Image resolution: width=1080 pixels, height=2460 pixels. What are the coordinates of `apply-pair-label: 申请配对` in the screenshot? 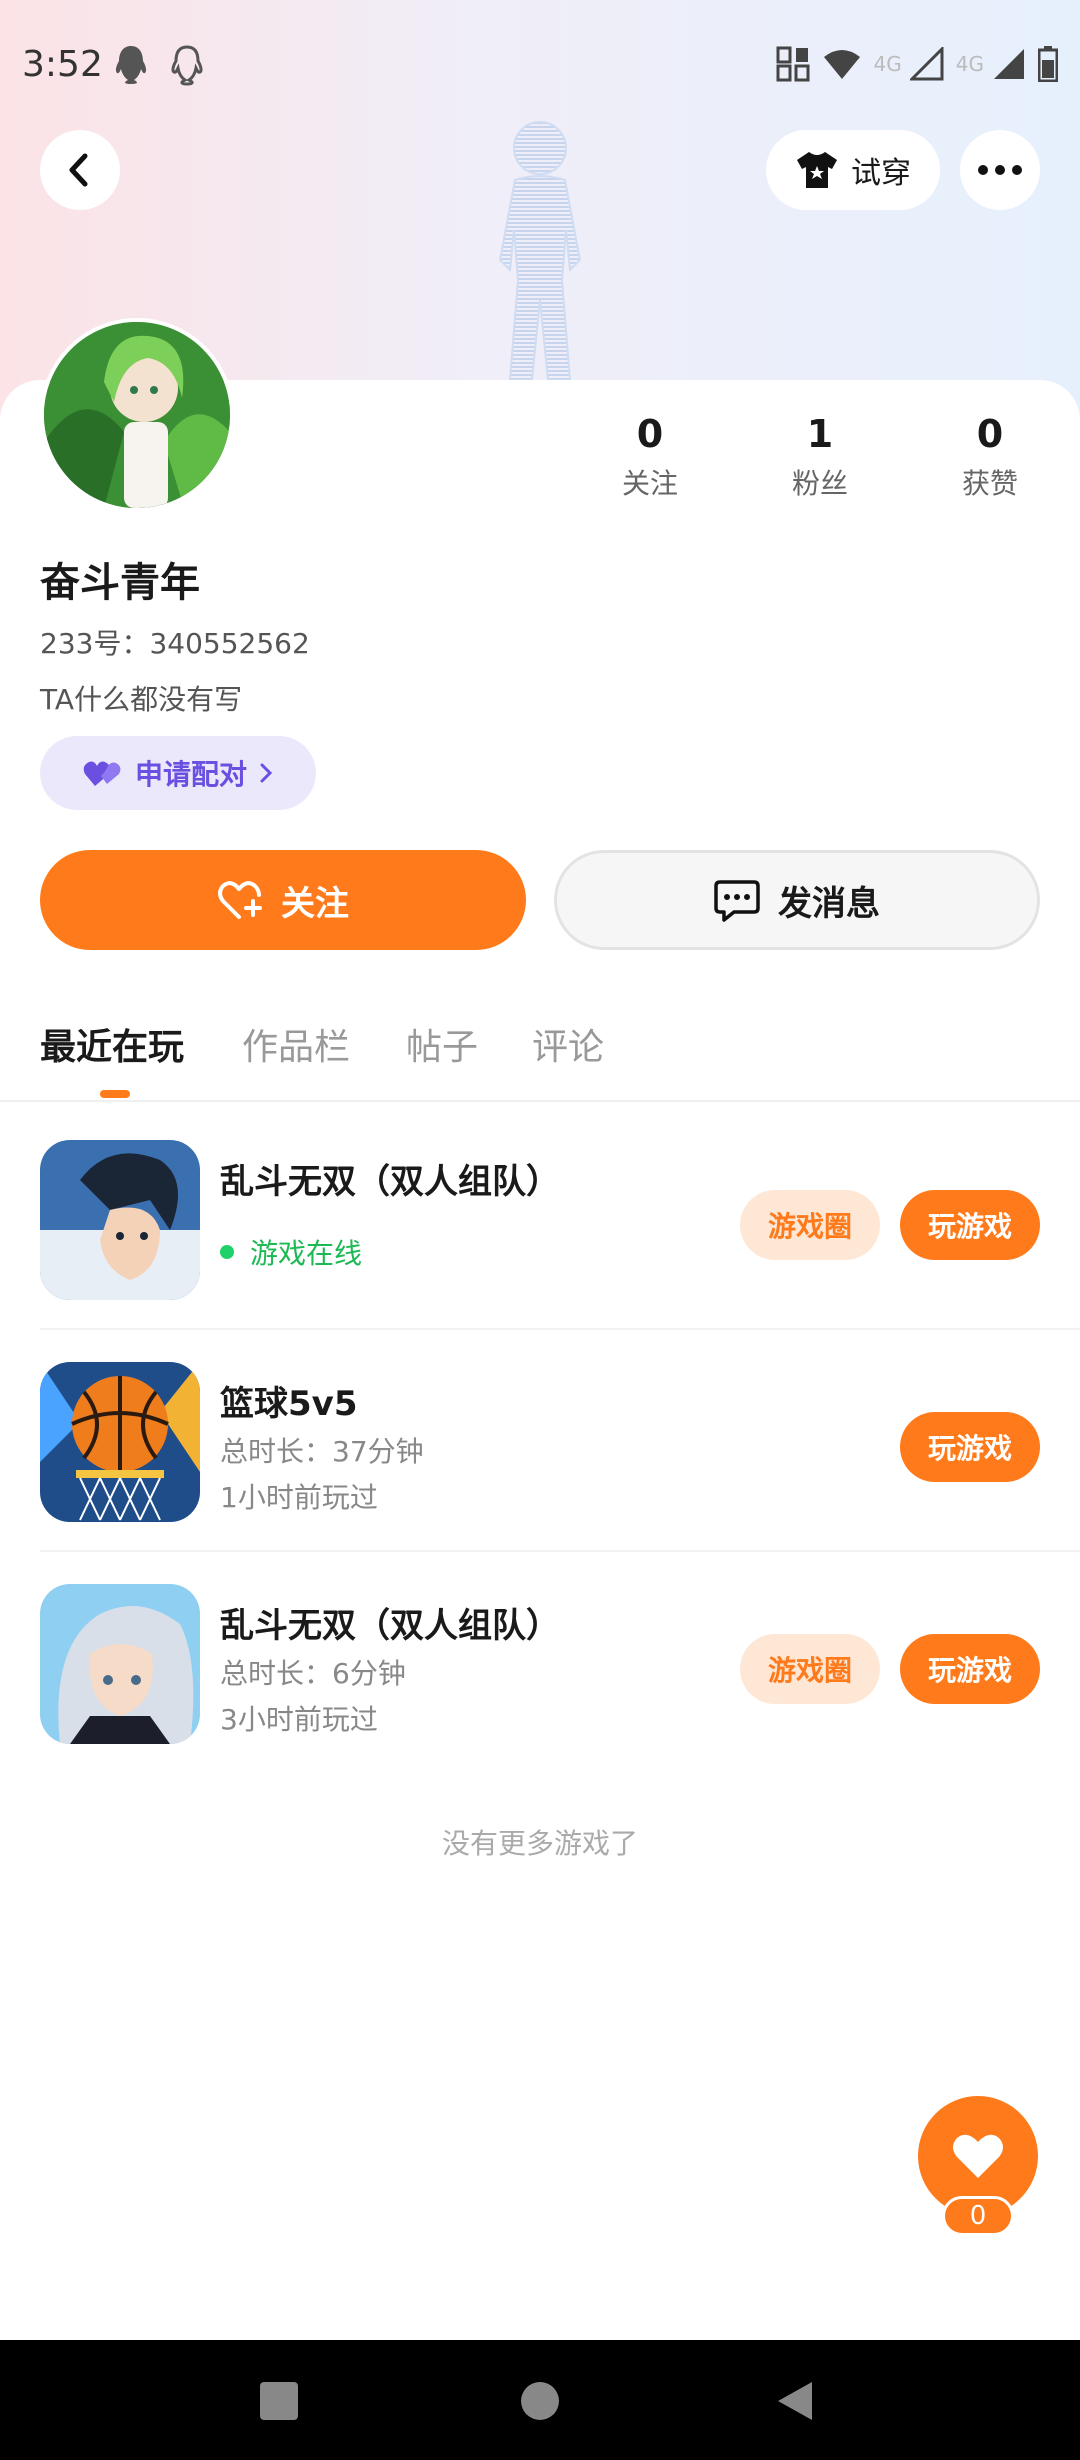 It's located at (190, 774).